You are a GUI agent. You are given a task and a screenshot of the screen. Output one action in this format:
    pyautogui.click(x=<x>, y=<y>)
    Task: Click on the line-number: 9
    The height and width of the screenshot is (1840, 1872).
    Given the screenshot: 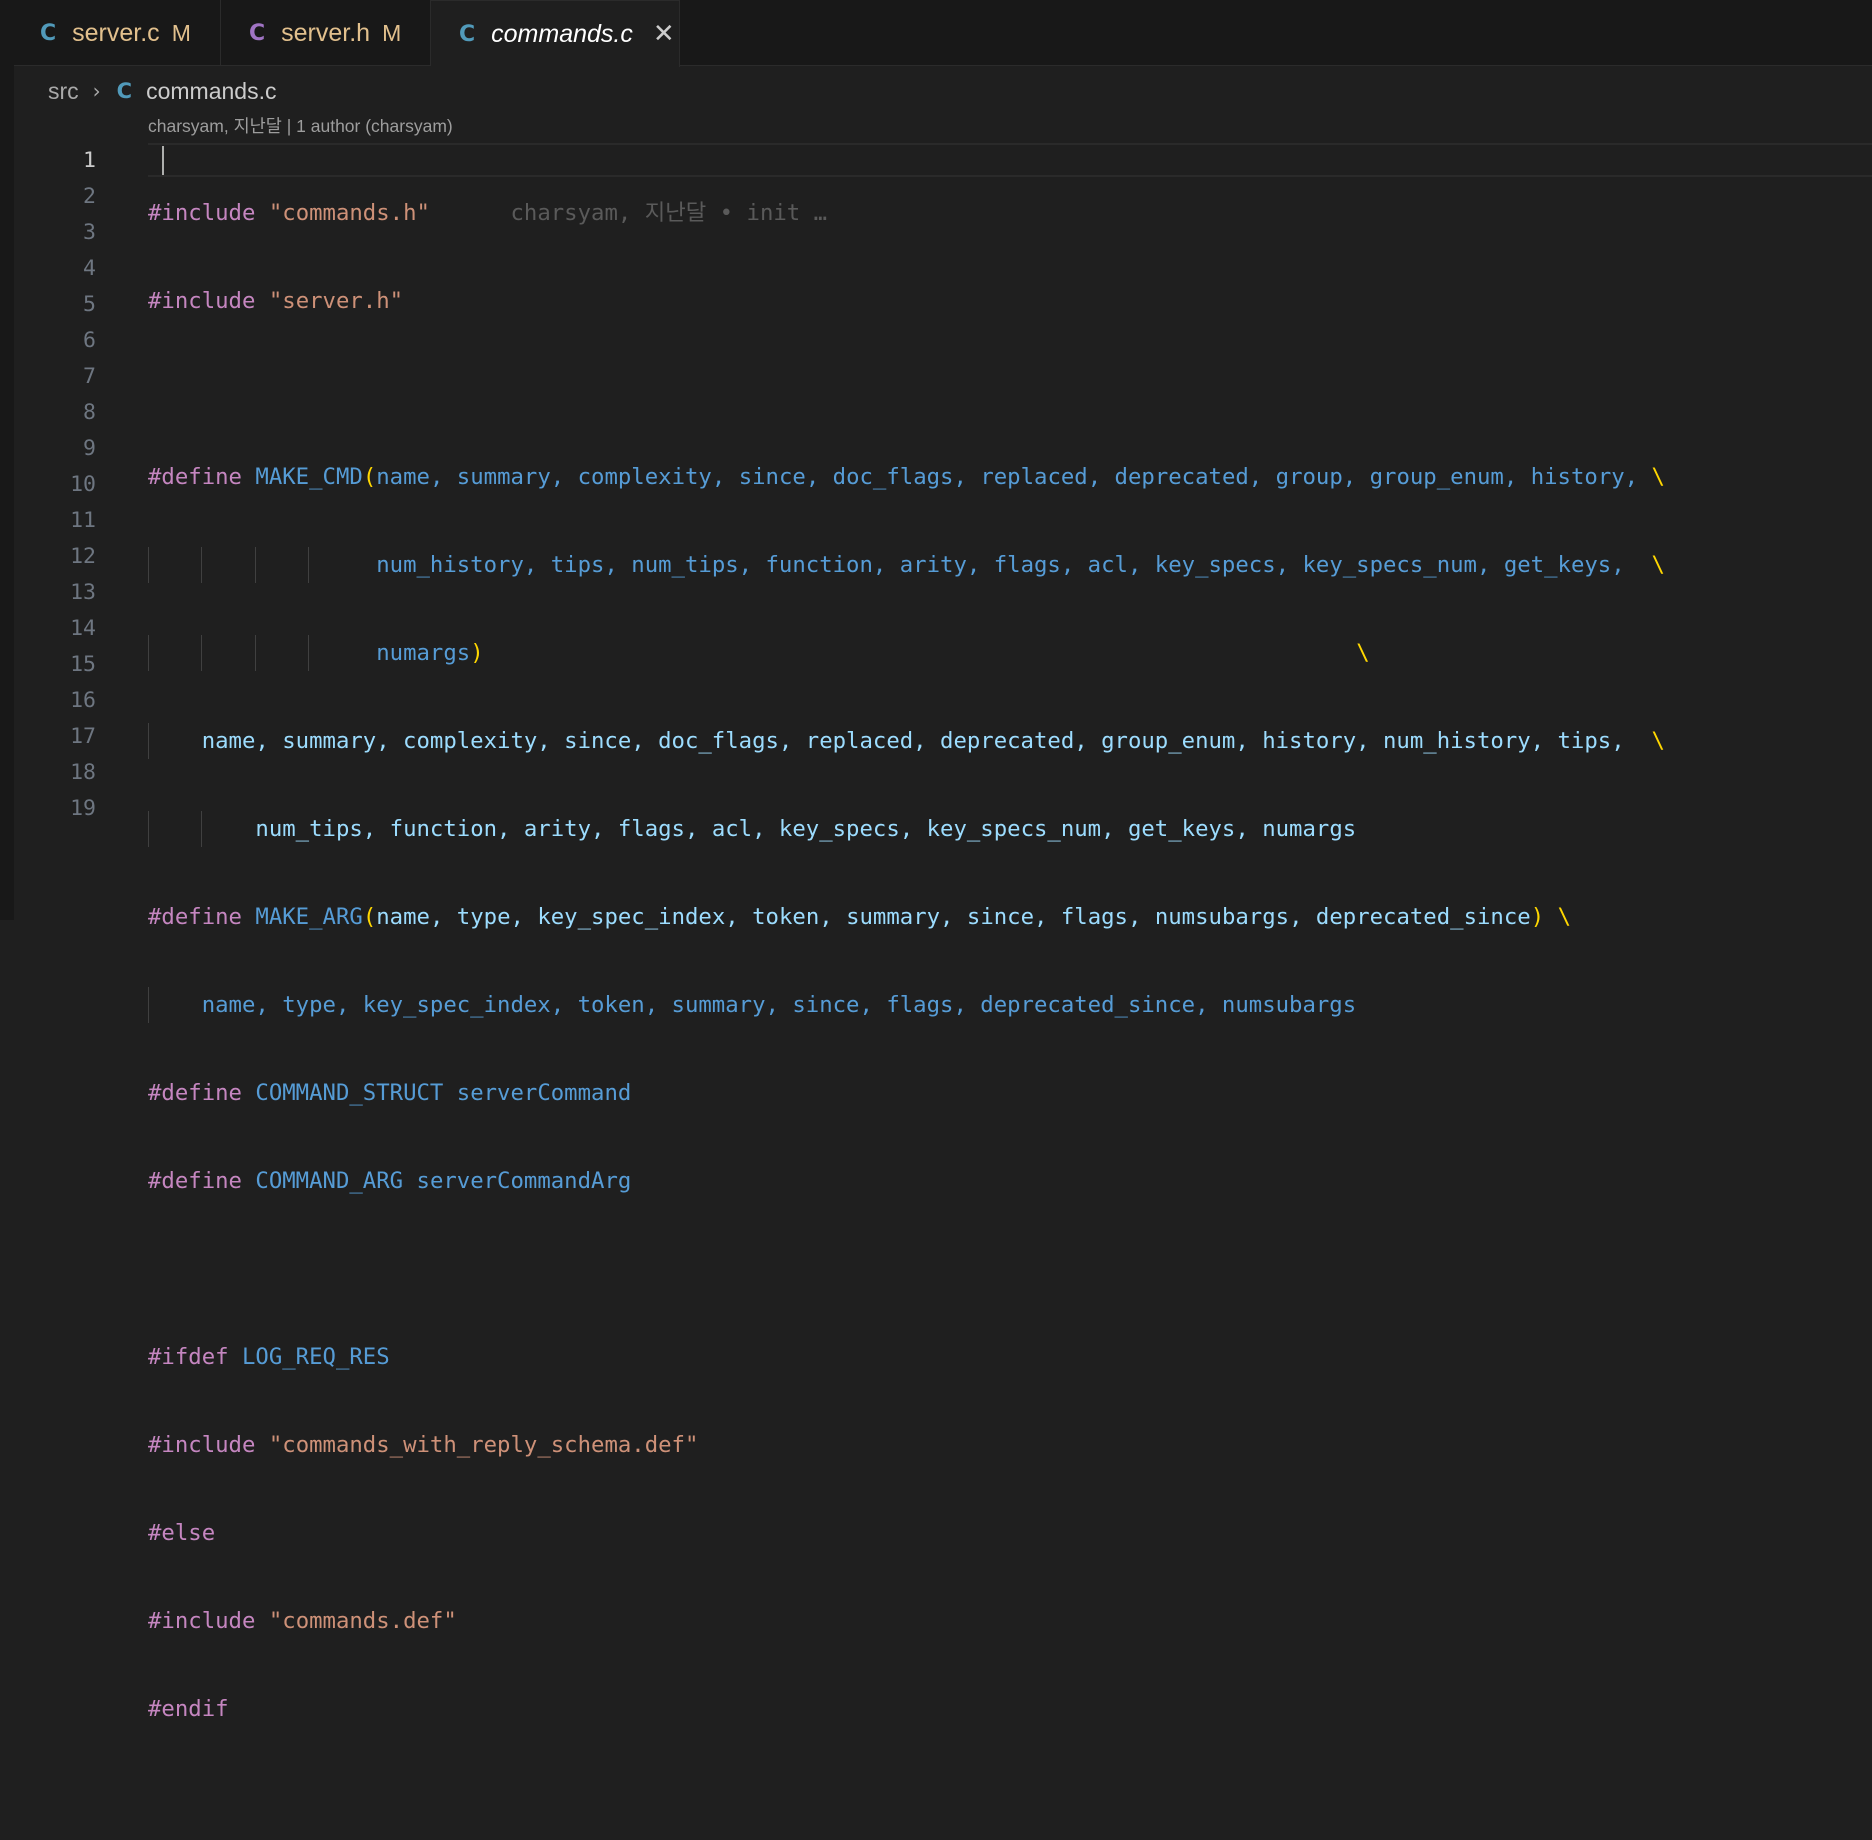 What is the action you would take?
    pyautogui.click(x=89, y=448)
    